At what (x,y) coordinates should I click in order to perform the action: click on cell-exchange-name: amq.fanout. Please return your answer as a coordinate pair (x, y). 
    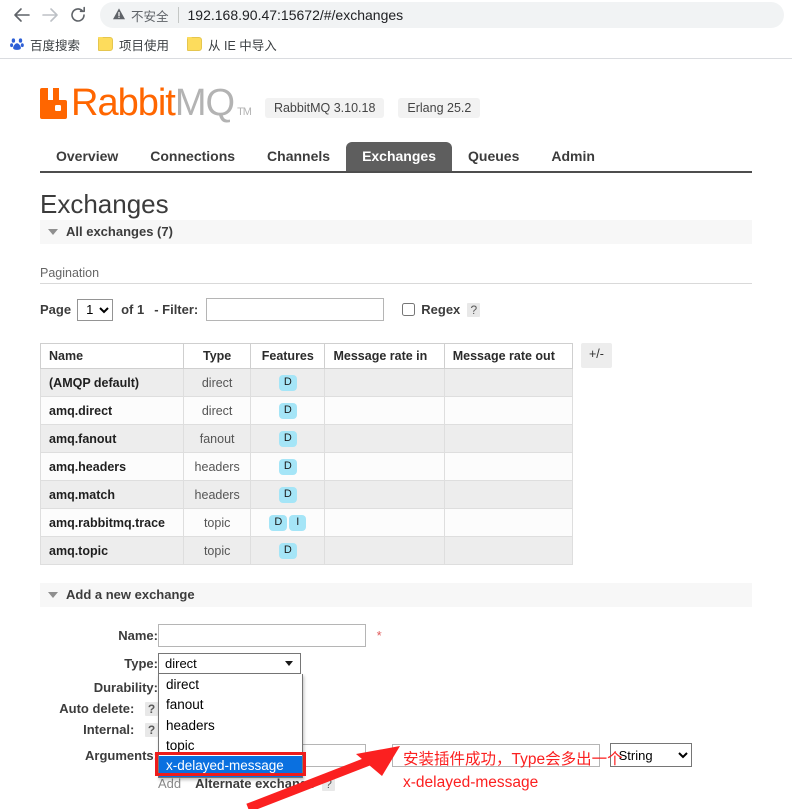
    Looking at the image, I should click on (112, 438).